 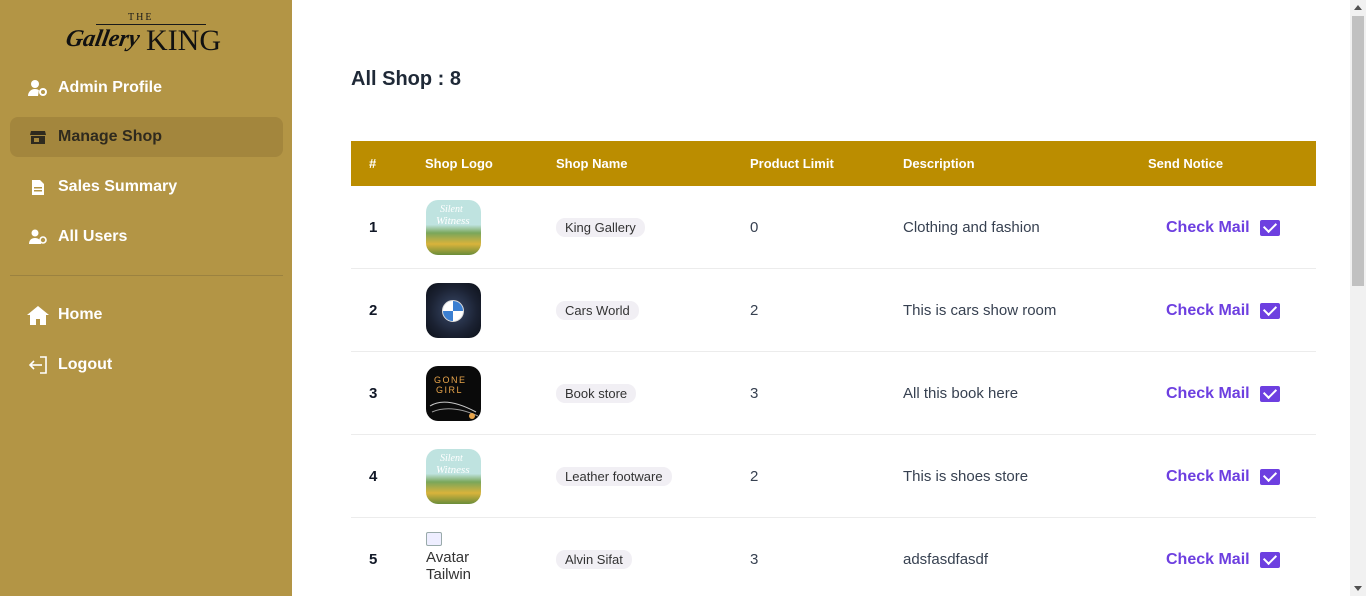 What do you see at coordinates (600, 227) in the screenshot?
I see `shop-name-badge: King Gallery` at bounding box center [600, 227].